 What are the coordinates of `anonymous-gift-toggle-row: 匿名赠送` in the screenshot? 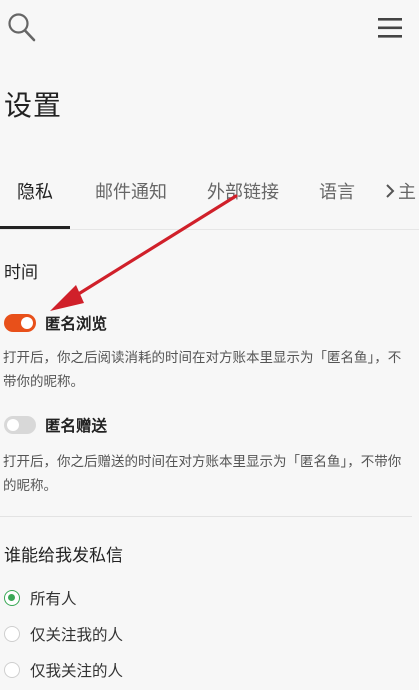 It's located at (69, 425).